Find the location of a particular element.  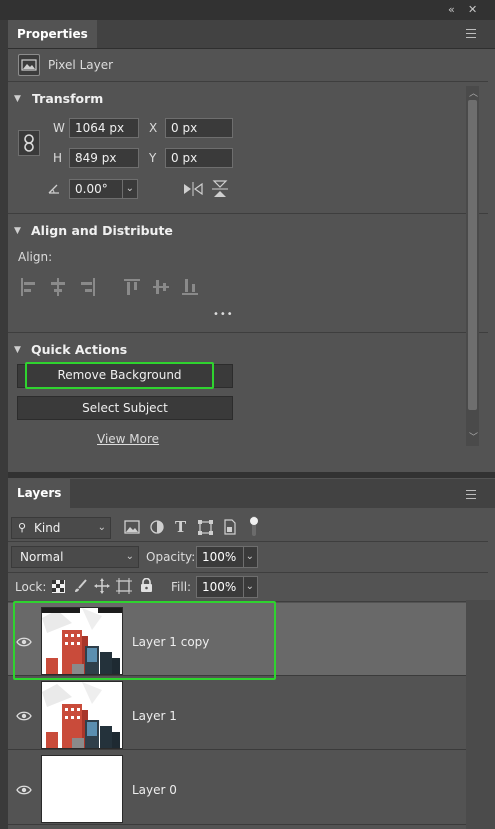

link-dimensions-button is located at coordinates (29, 143).